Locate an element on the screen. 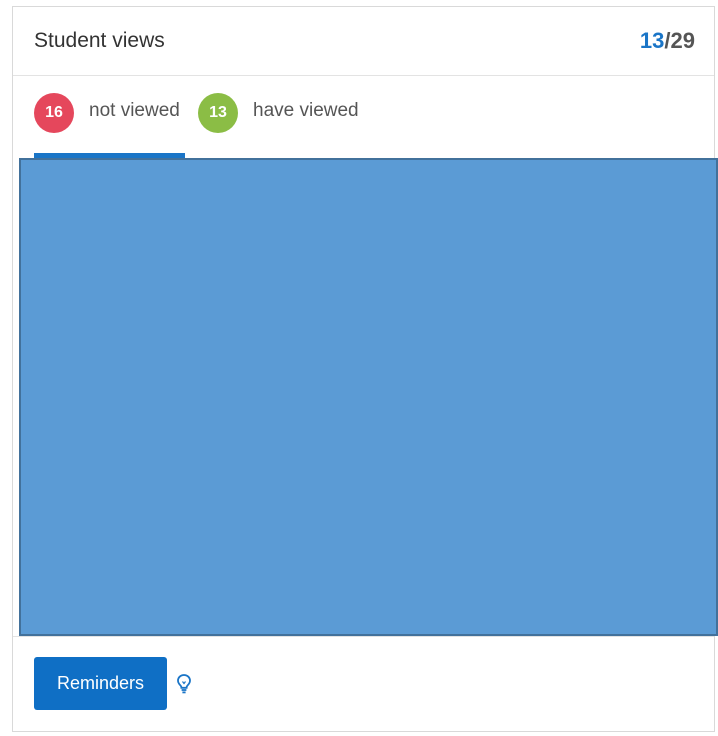 The height and width of the screenshot is (736, 718). views-count: 13/29 is located at coordinates (667, 41).